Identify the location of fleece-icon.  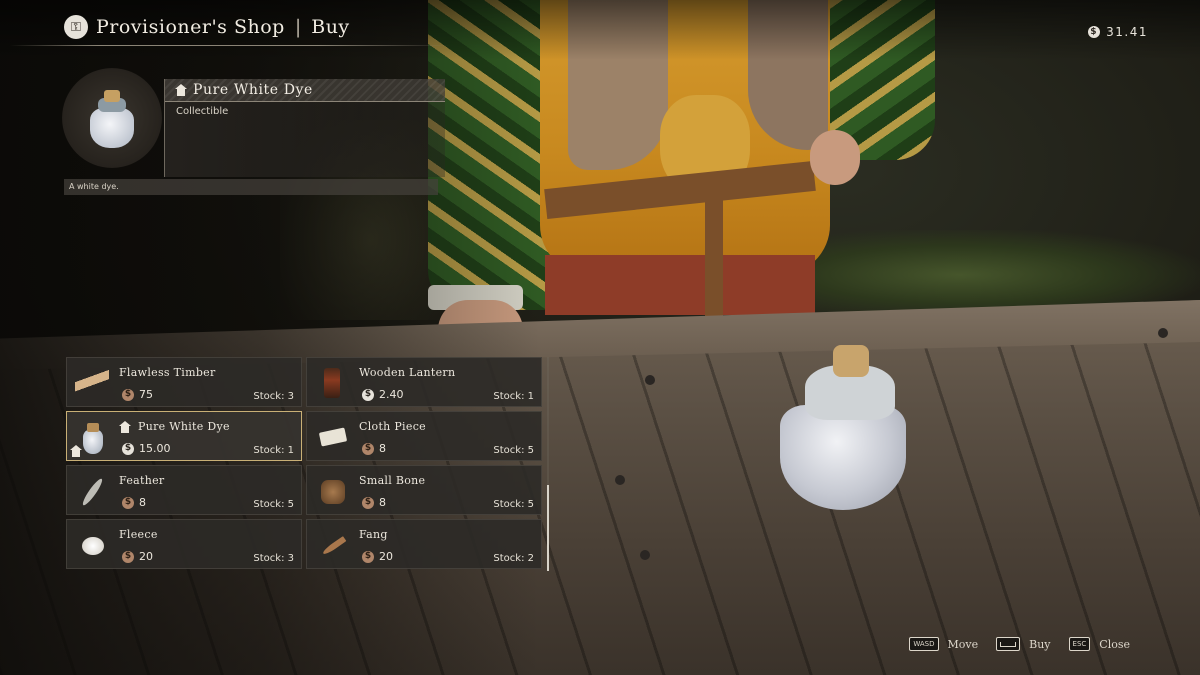
(92, 545).